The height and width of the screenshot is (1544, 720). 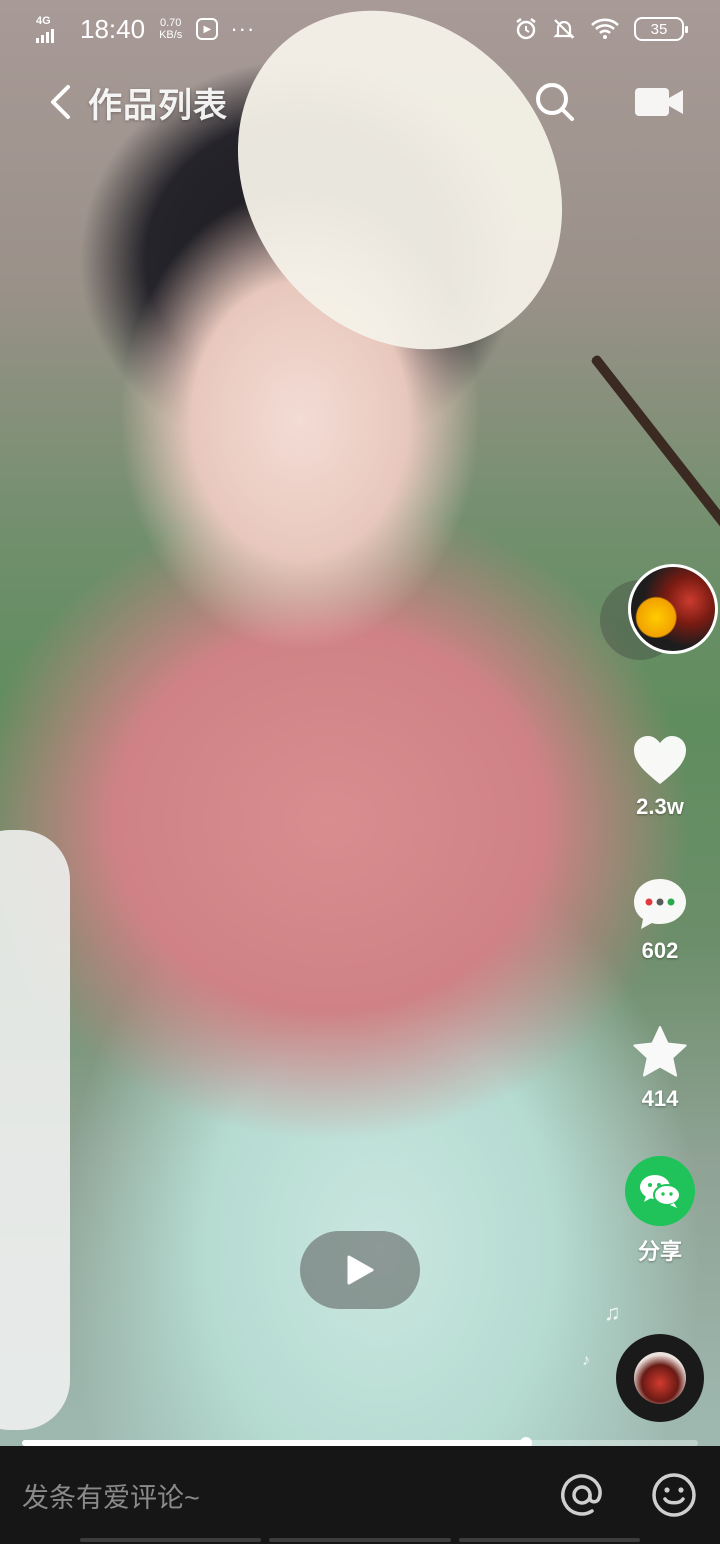 I want to click on music-disc-icon, so click(x=660, y=1378).